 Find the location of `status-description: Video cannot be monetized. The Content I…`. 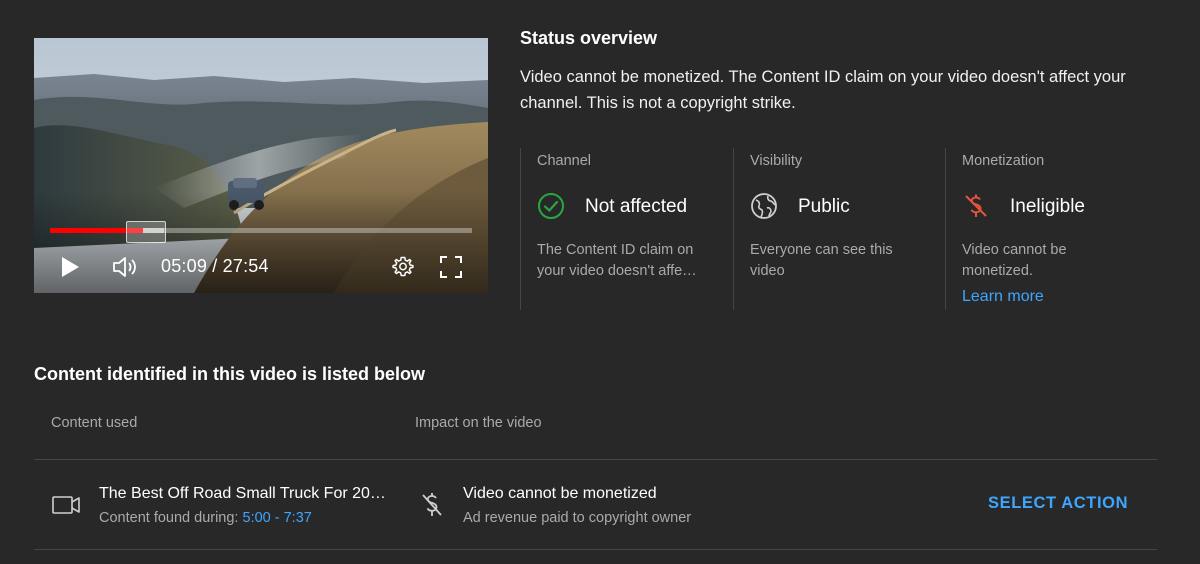

status-description: Video cannot be monetized. The Content I… is located at coordinates (823, 90).